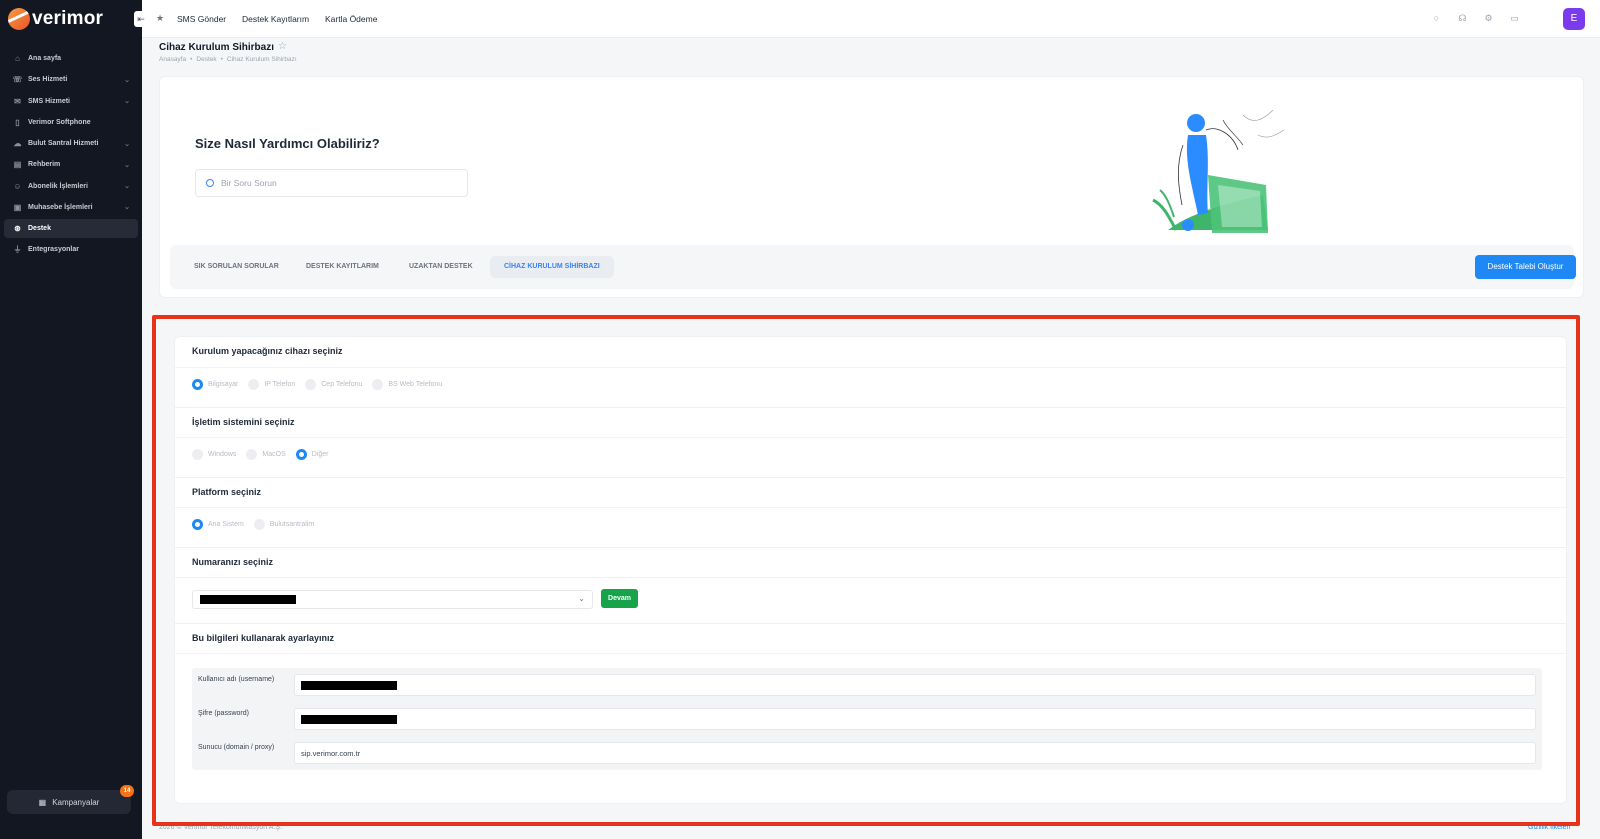  Describe the element at coordinates (141, 19) in the screenshot. I see `sidebar-collapse-button: ⇤` at that location.